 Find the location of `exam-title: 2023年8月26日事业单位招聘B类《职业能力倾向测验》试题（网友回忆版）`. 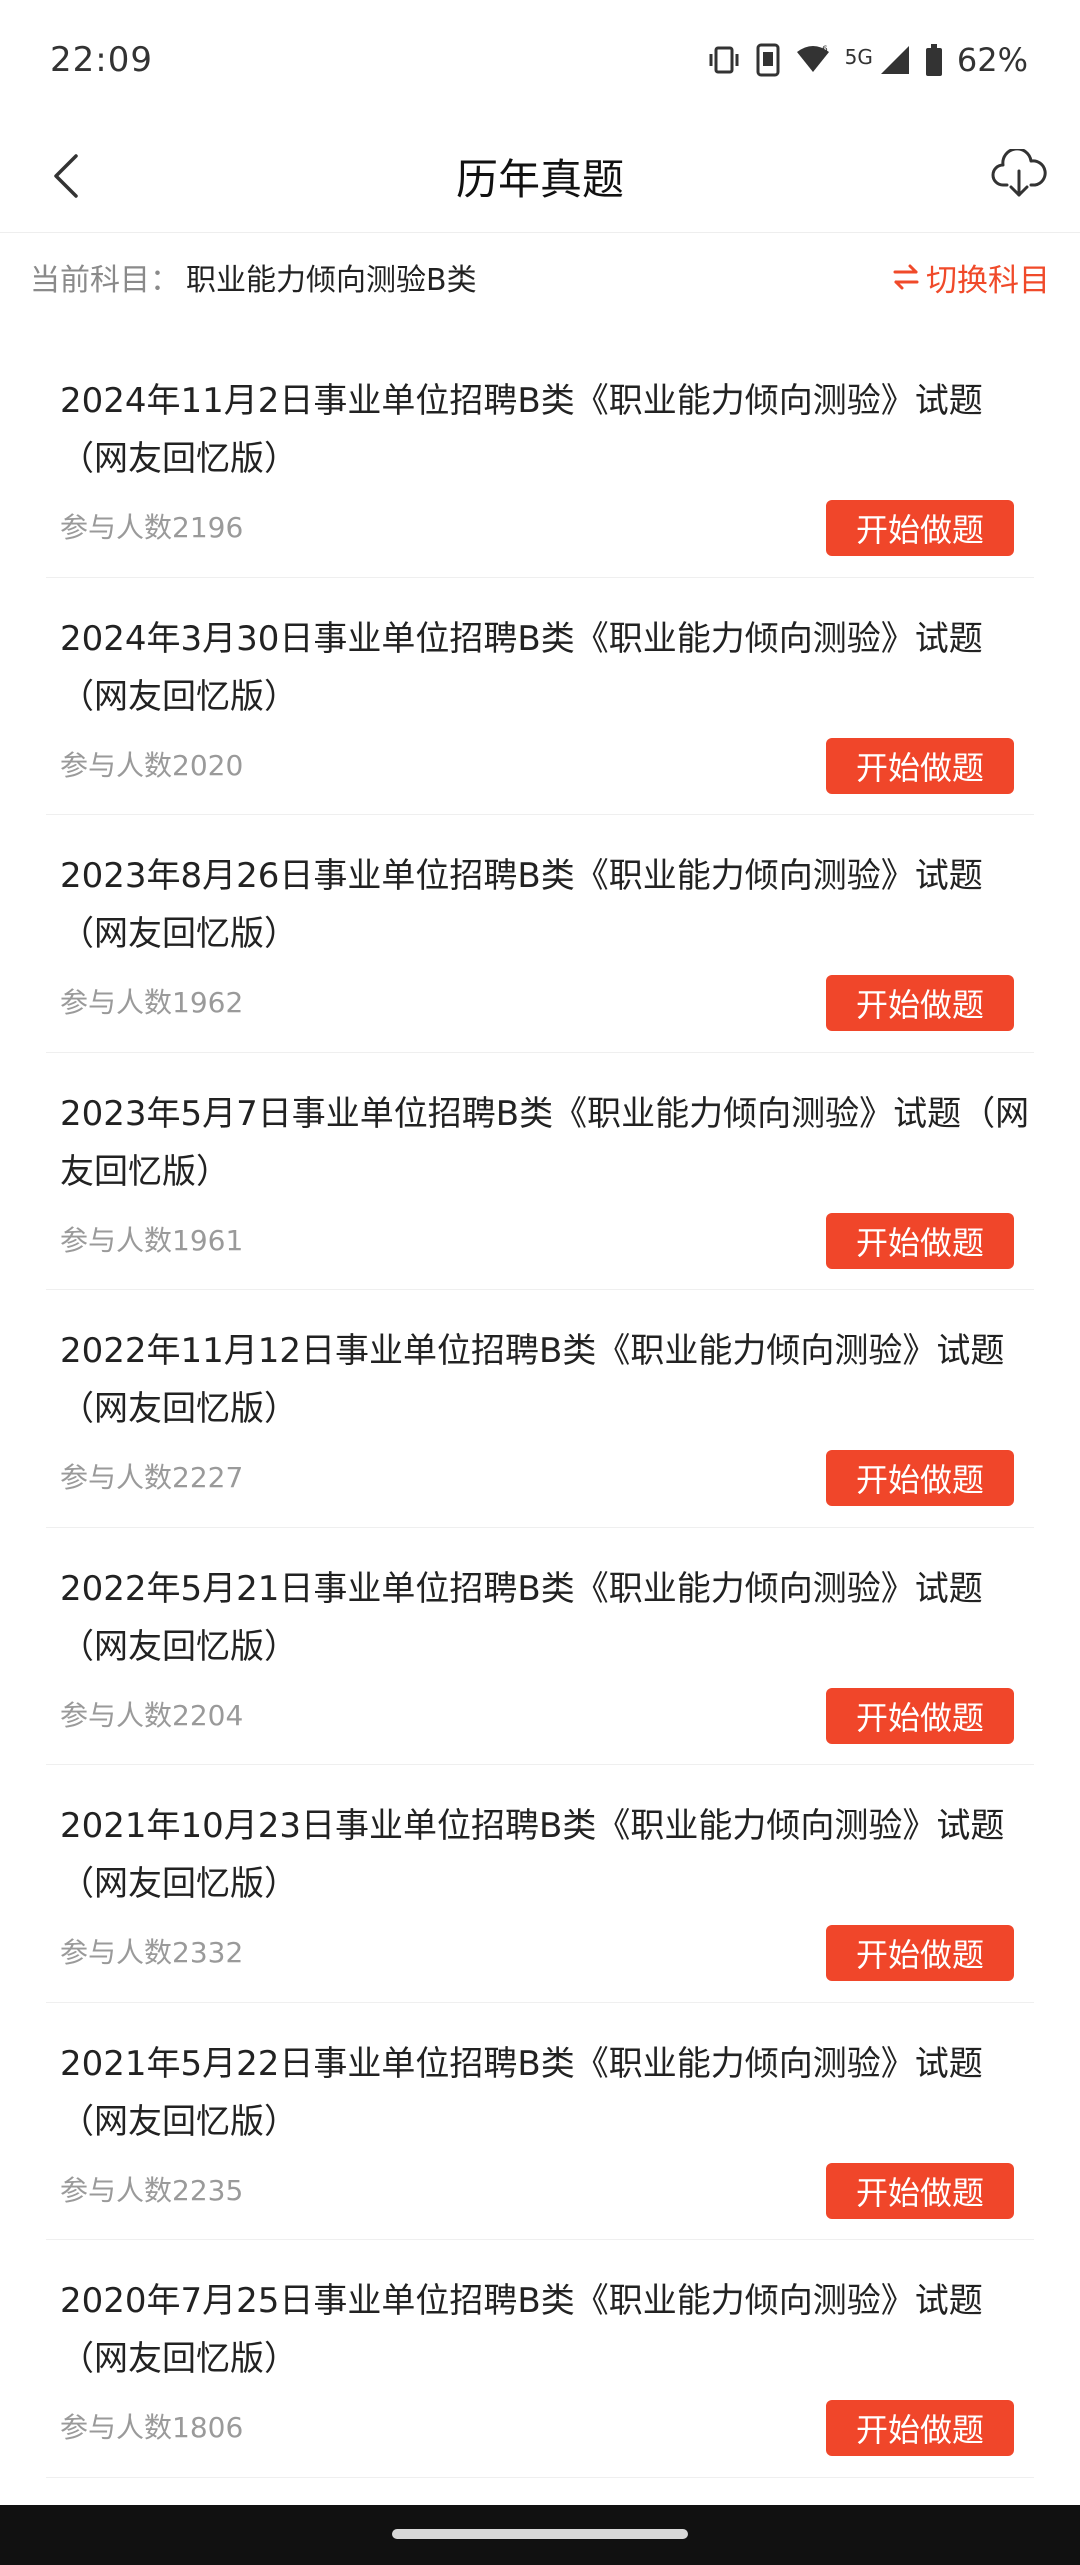

exam-title: 2023年8月26日事业单位招聘B类《职业能力倾向测验》试题（网友回忆版） is located at coordinates (521, 905).